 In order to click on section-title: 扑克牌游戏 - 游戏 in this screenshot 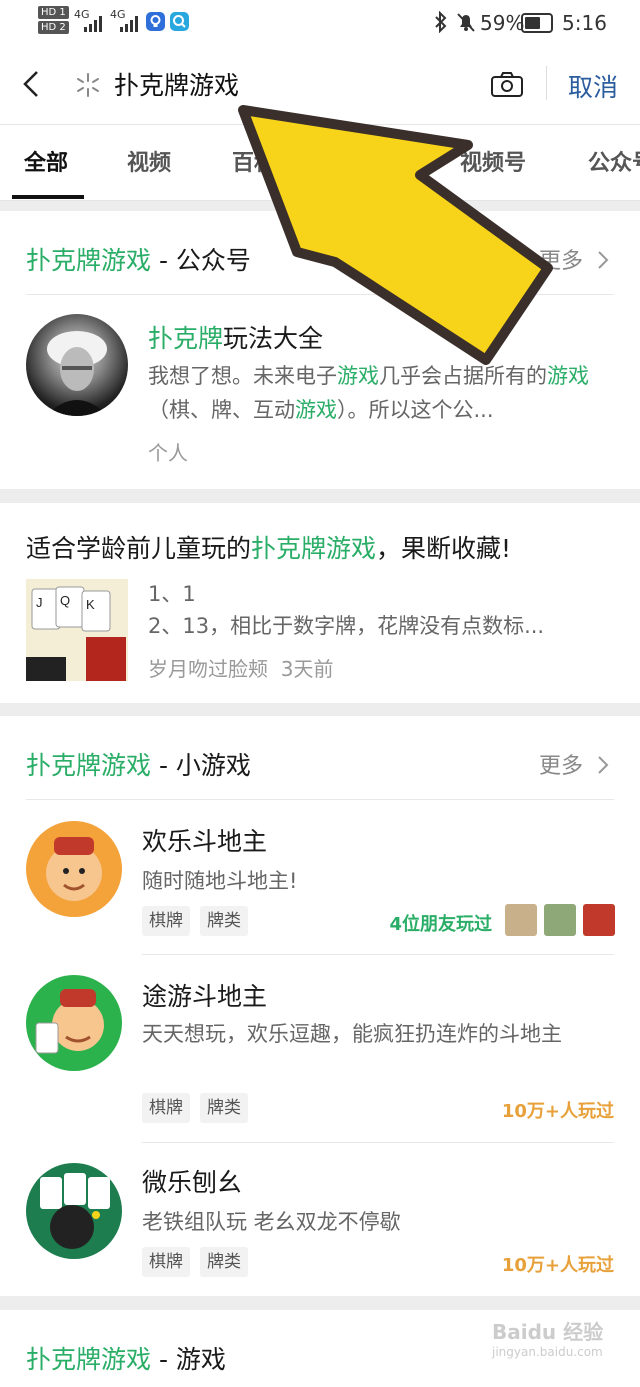, I will do `click(126, 1358)`.